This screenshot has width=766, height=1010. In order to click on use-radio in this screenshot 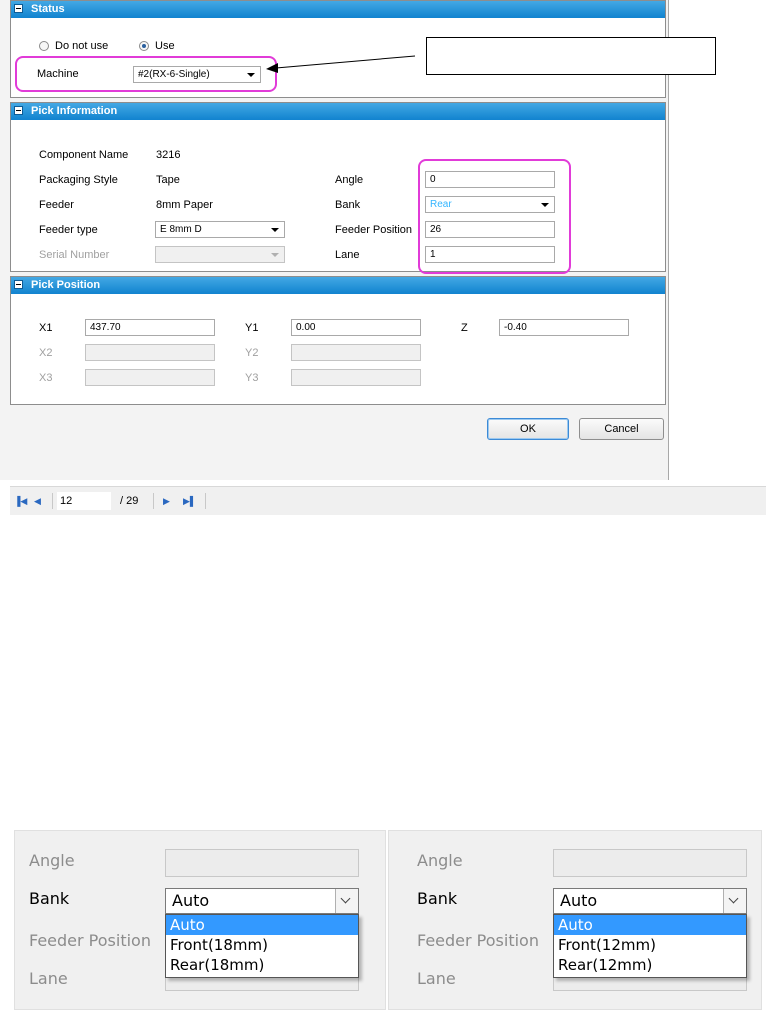, I will do `click(144, 46)`.